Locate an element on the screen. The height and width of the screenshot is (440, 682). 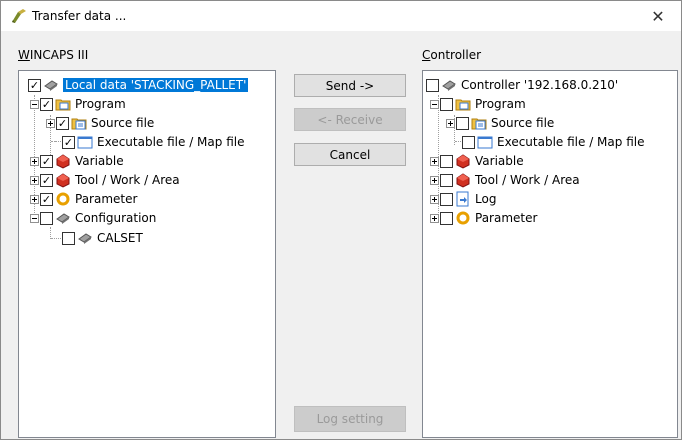
source-file-checkbox is located at coordinates (462, 123).